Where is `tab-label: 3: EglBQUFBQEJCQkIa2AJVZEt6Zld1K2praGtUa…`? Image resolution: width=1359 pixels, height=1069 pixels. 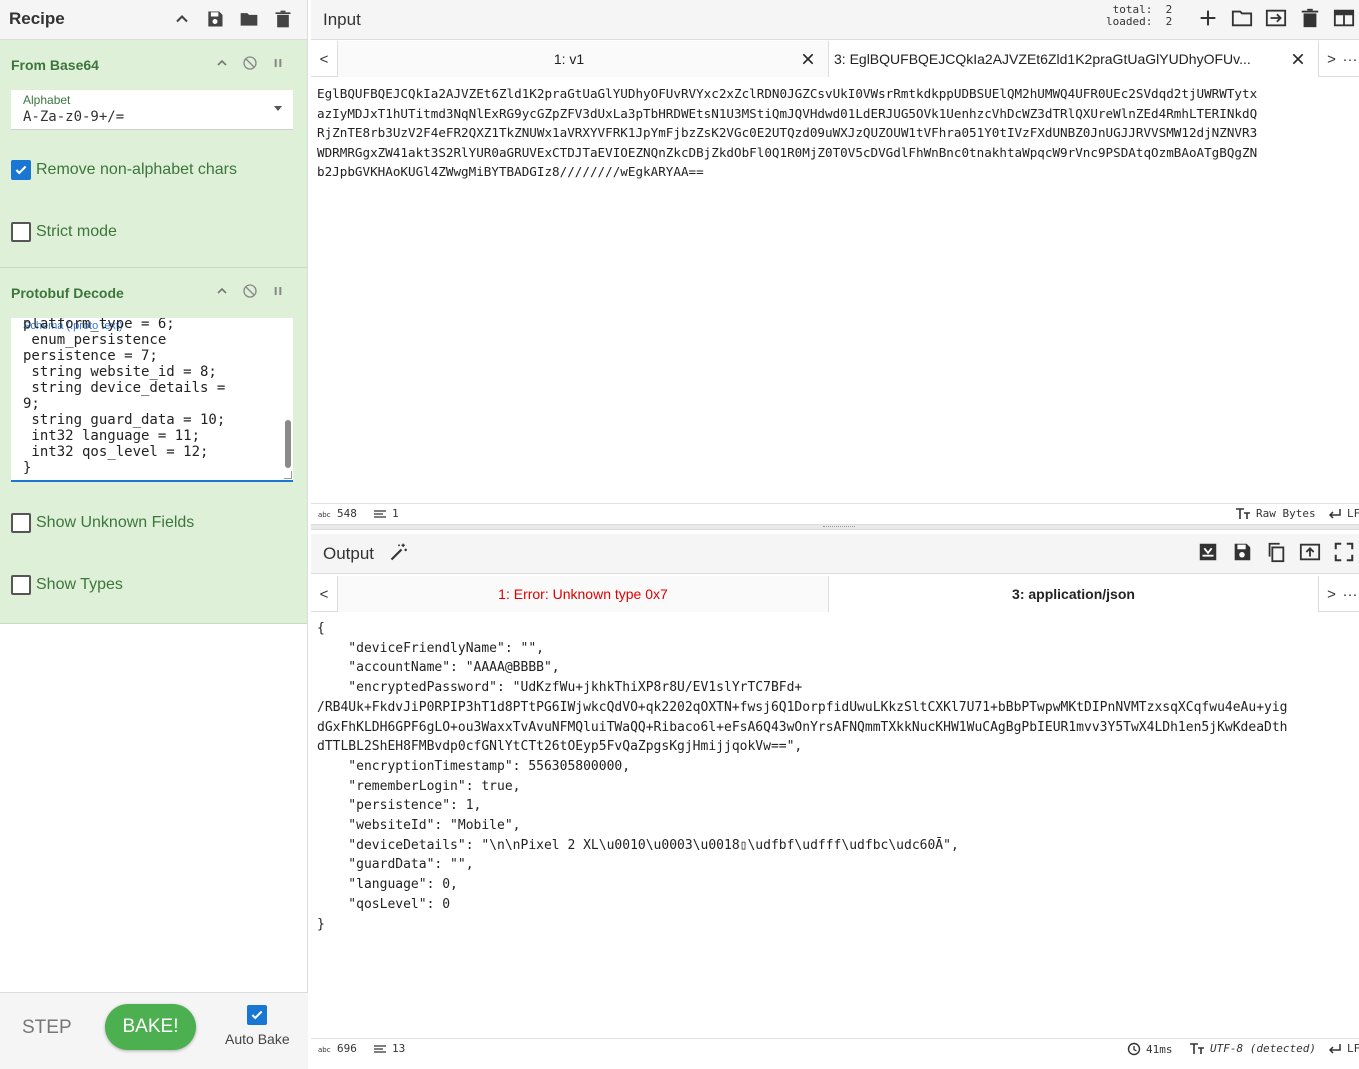 tab-label: 3: EglBQUFBQEJCQkIa2AJVZEt6Zld1K2praGtUa… is located at coordinates (1042, 59).